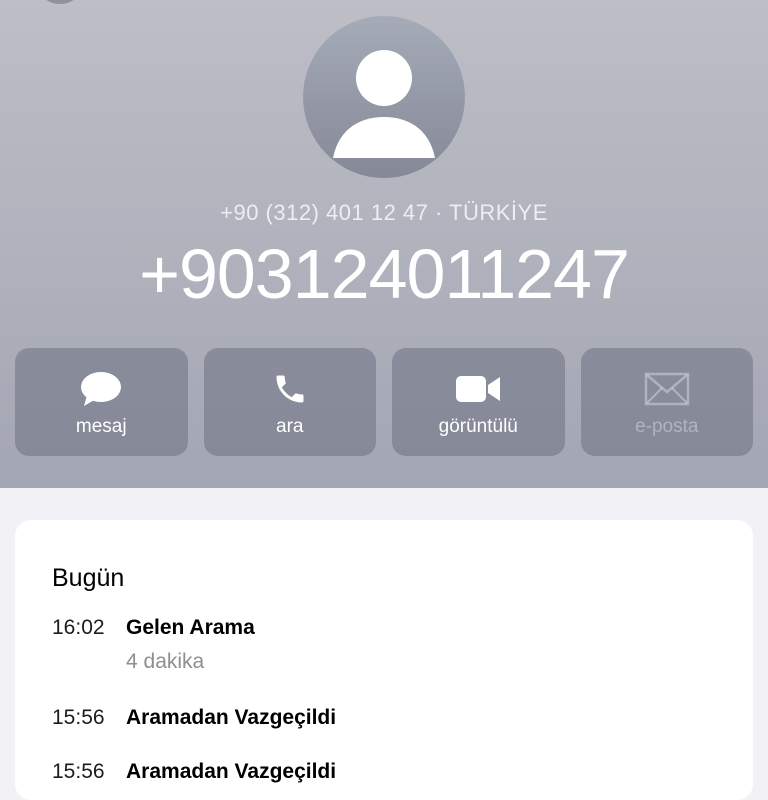 This screenshot has height=800, width=768. What do you see at coordinates (290, 426) in the screenshot?
I see `call-label: ara` at bounding box center [290, 426].